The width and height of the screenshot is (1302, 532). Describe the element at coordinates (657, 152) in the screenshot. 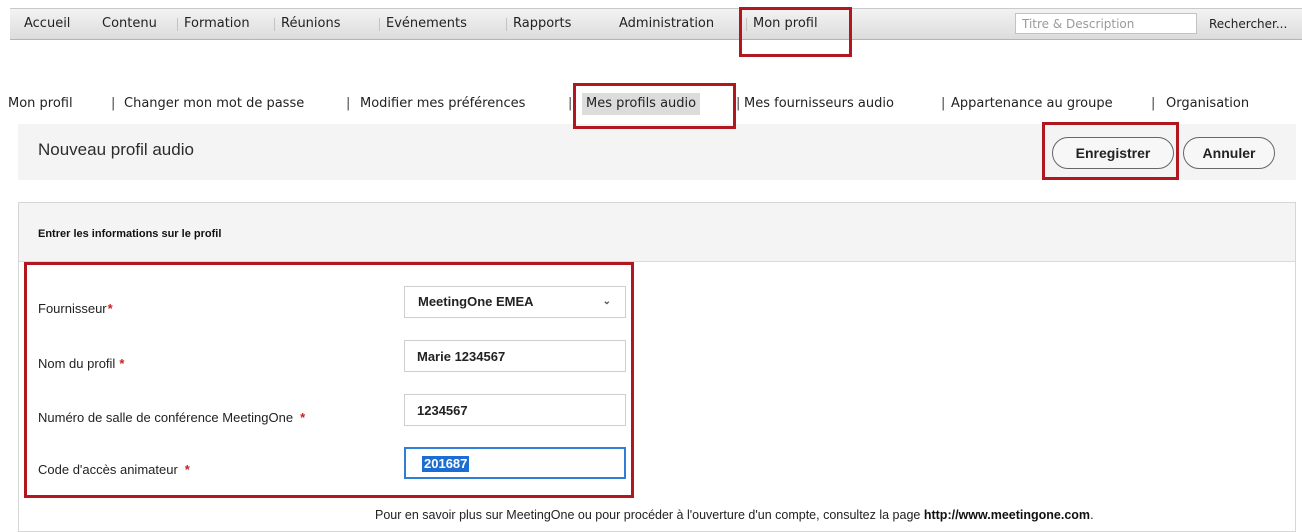

I see `page-header: Nouveau profil audio Enregistrer Annuler` at that location.